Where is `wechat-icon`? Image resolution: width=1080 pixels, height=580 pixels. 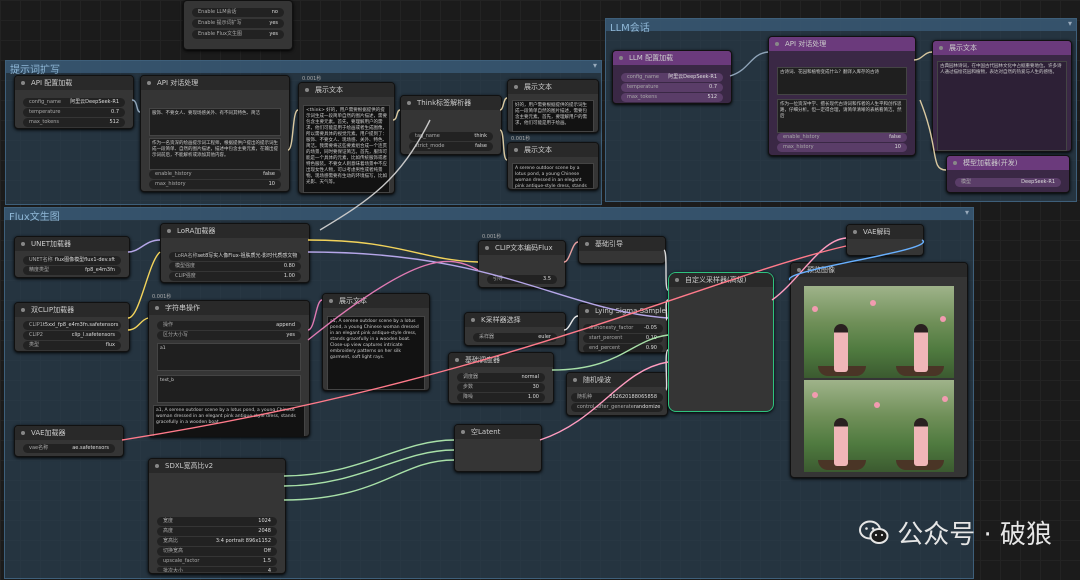
wechat-icon is located at coordinates (874, 533).